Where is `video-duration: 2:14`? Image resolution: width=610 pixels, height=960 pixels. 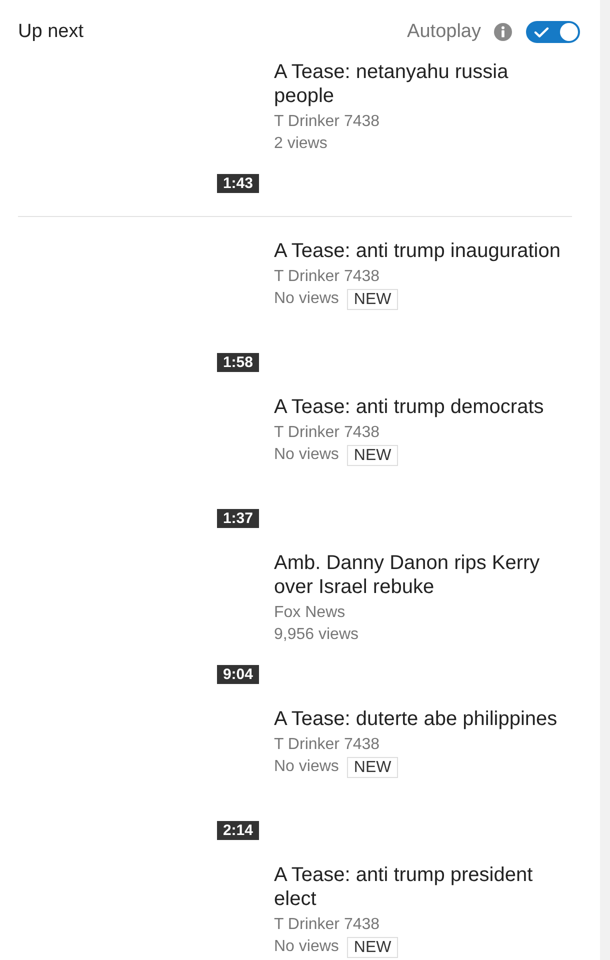 video-duration: 2:14 is located at coordinates (237, 830).